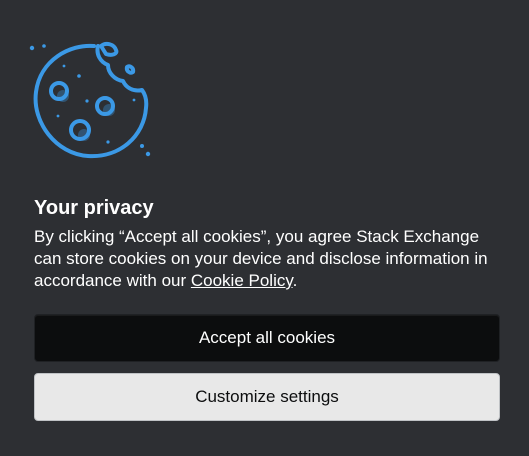 This screenshot has height=456, width=529. I want to click on customize-settings-button: Customize settings, so click(267, 397).